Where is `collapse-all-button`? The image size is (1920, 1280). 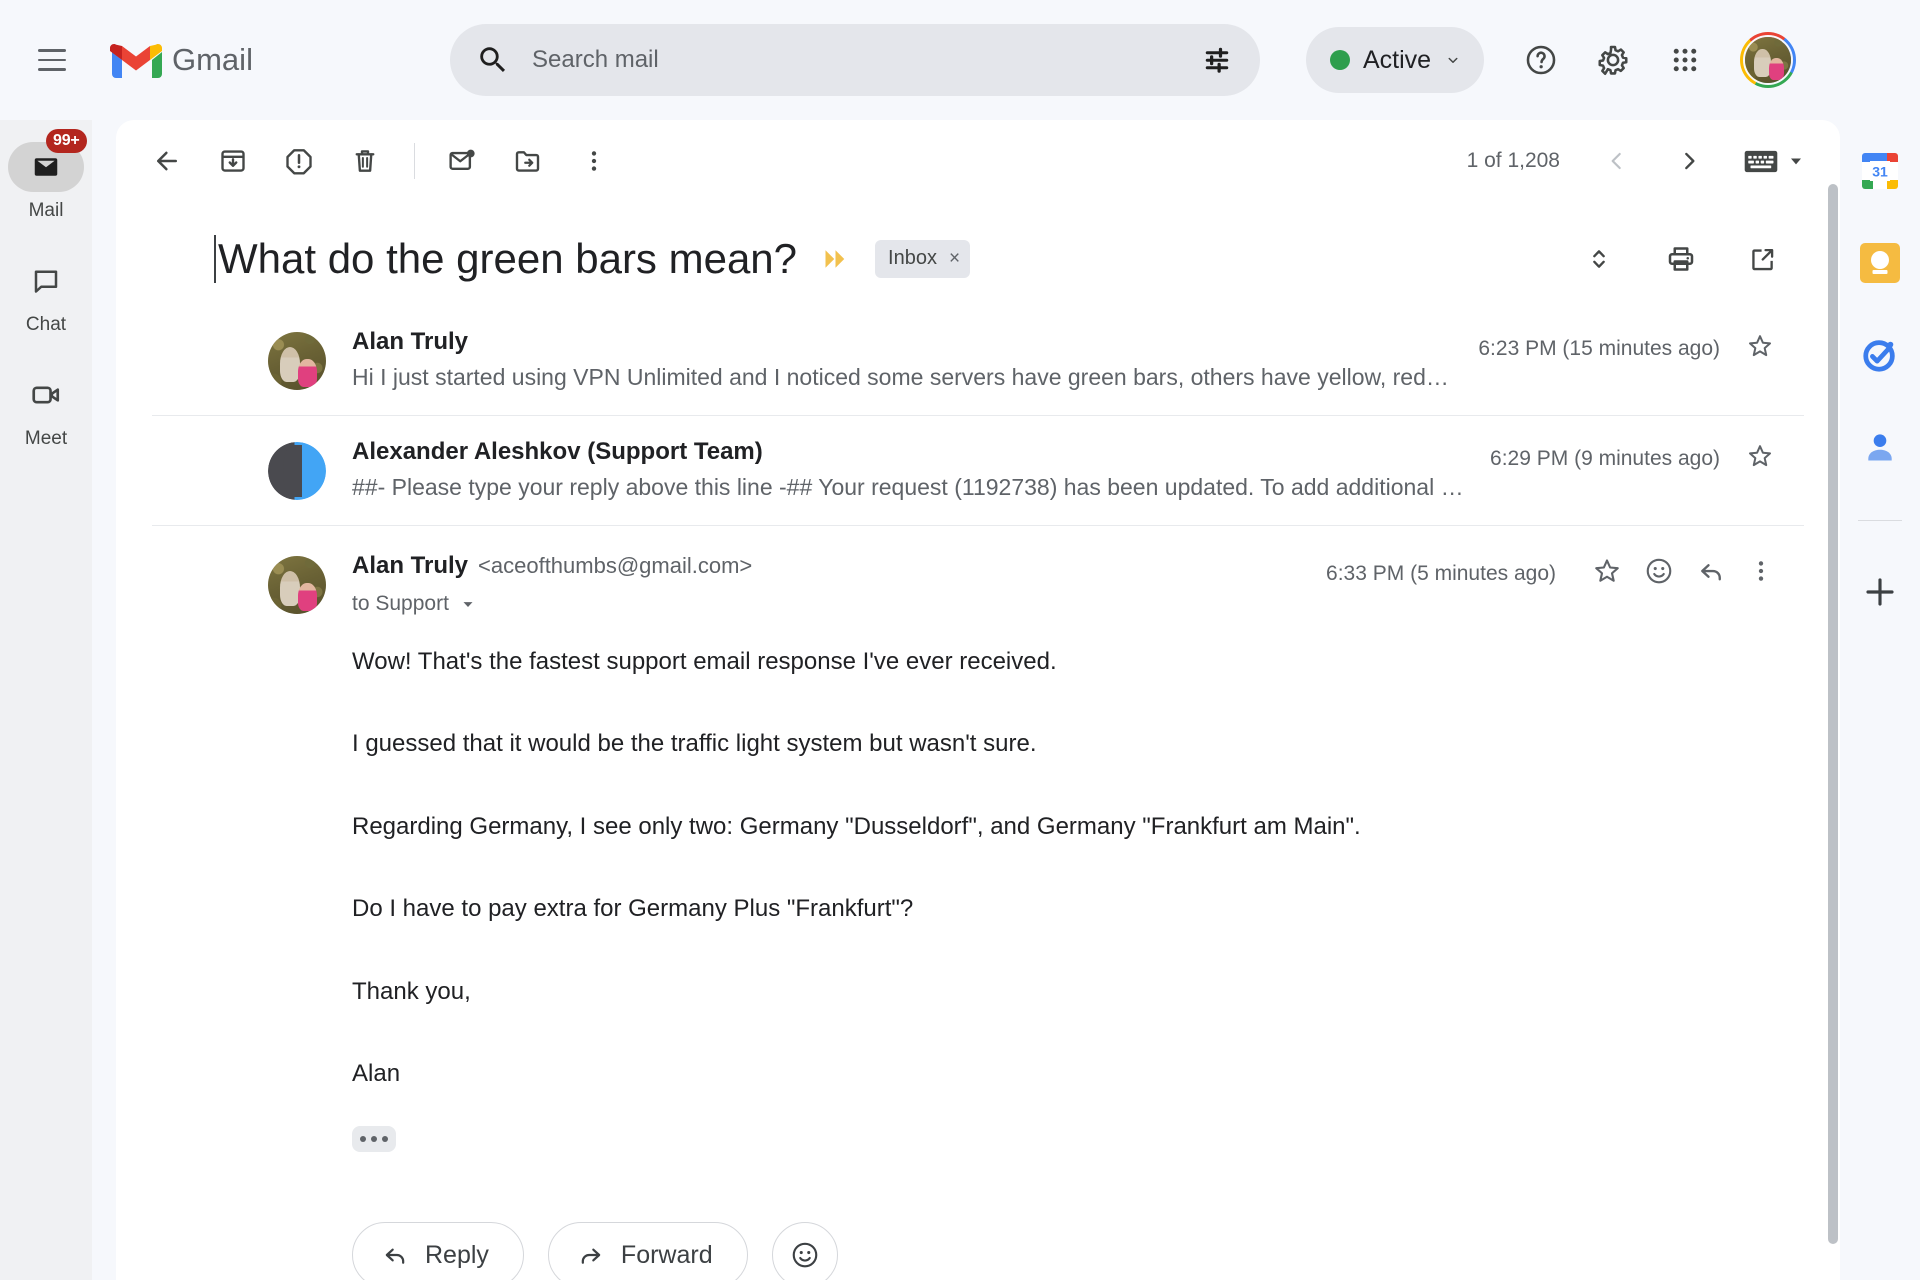 collapse-all-button is located at coordinates (1599, 259).